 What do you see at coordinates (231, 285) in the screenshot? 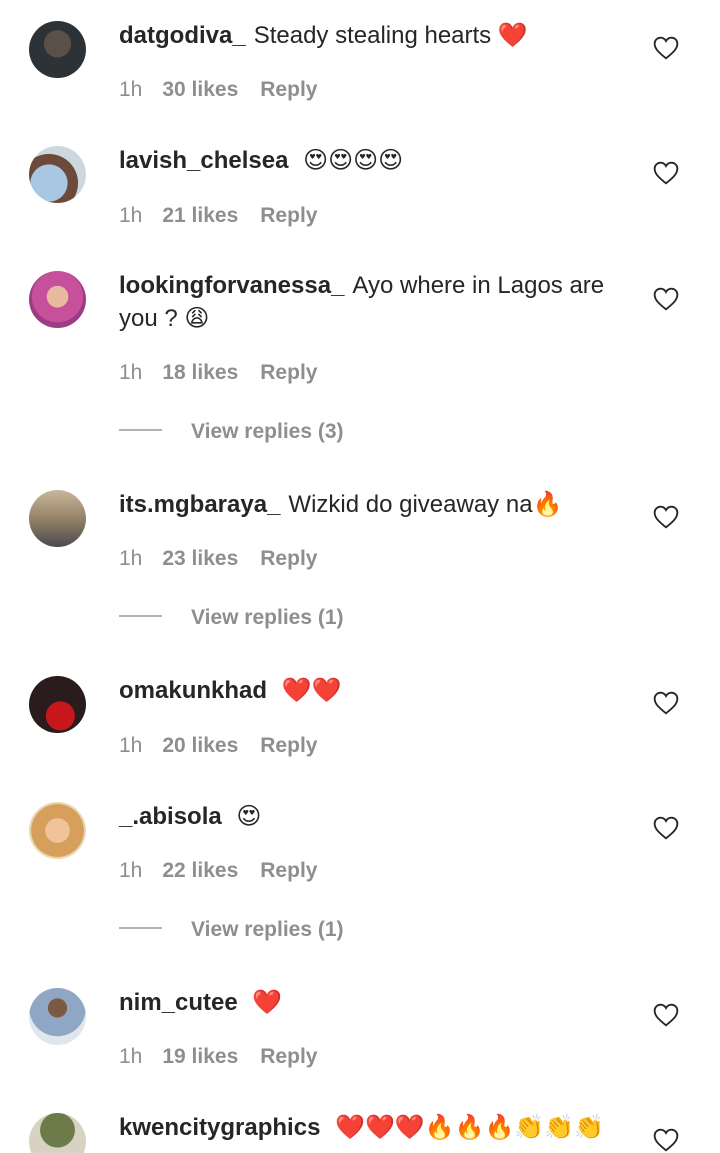
I see `username: lookingforvanessa_` at bounding box center [231, 285].